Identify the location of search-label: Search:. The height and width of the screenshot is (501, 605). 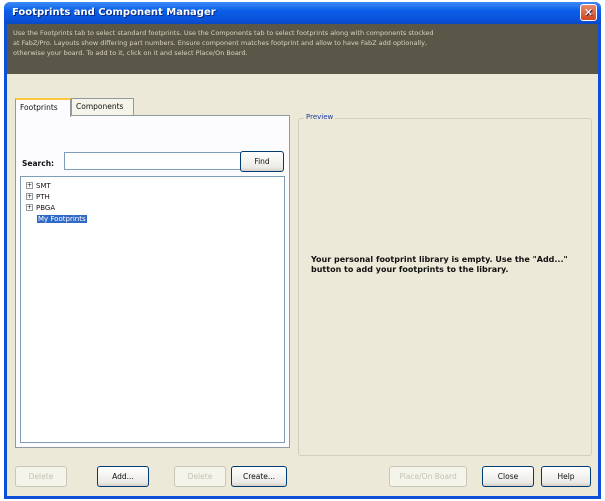
(38, 163).